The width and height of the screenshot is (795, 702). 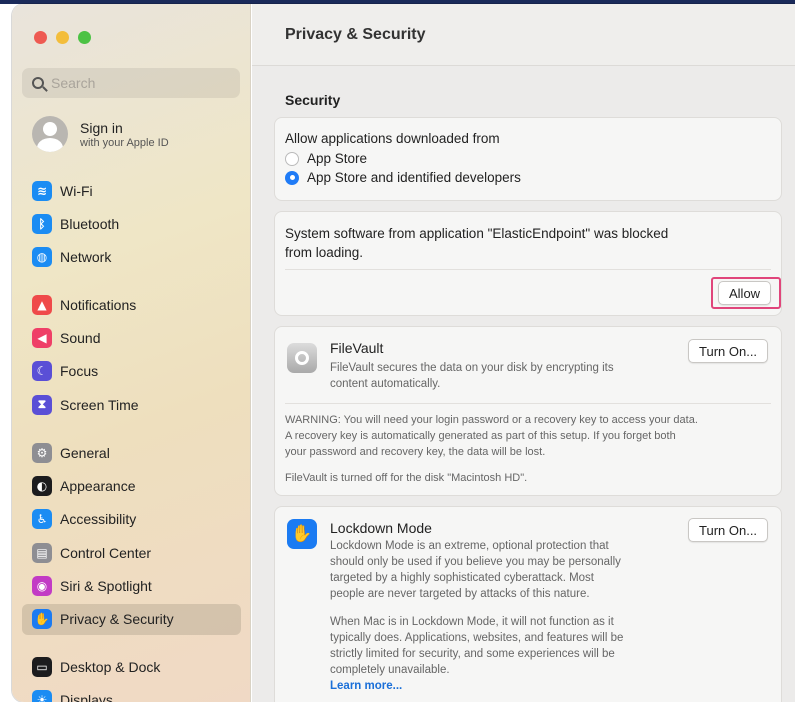 I want to click on radio-label: App Store and identified developers, so click(x=414, y=177).